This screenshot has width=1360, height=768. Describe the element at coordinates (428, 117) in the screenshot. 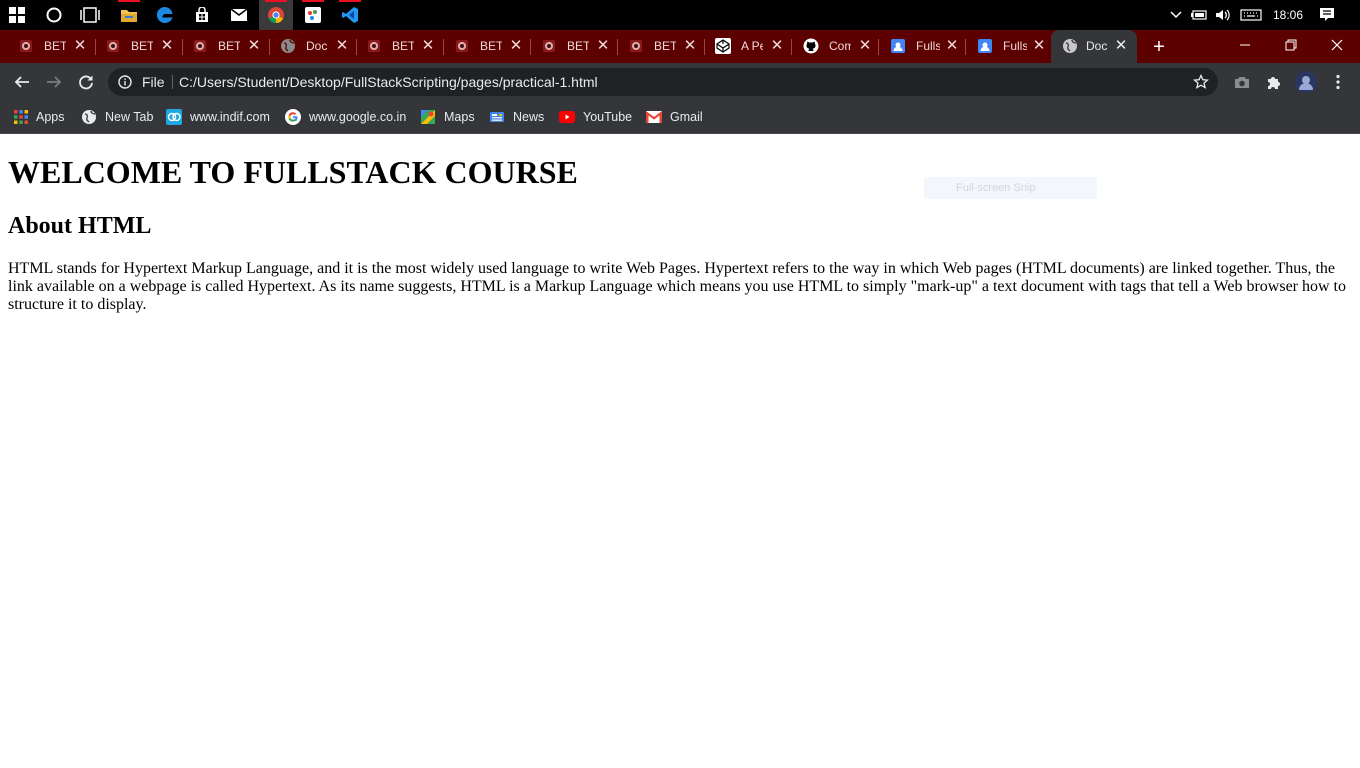

I see `maps-icon` at that location.